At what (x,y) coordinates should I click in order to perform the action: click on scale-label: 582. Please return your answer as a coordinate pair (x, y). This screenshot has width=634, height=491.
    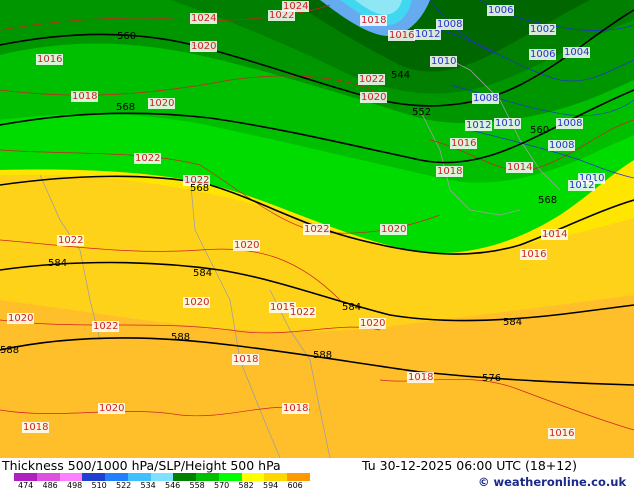
    Looking at the image, I should click on (246, 485).